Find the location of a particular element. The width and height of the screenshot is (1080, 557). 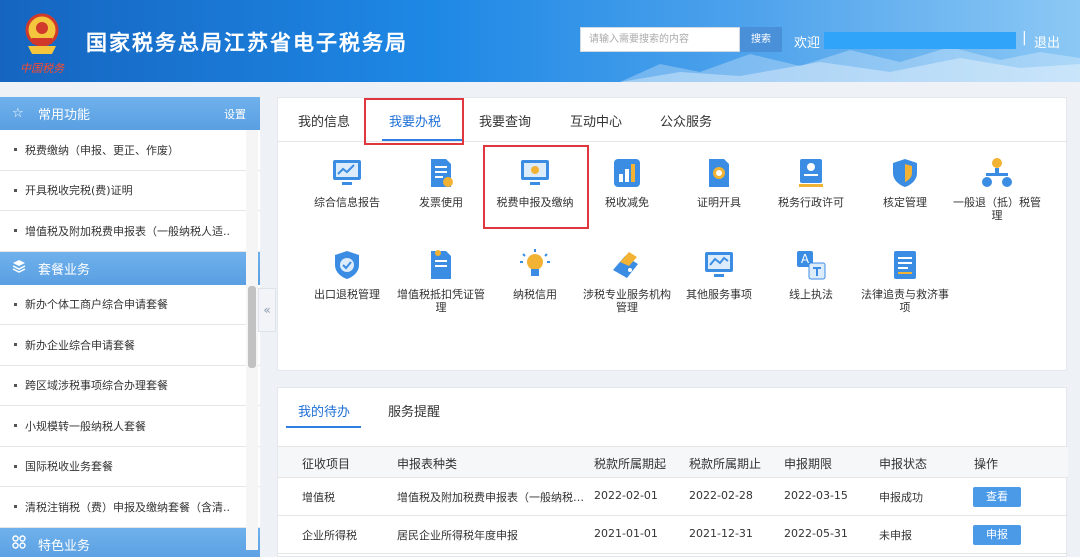

sidebar-section-featured: 特色业务 is located at coordinates (130, 542).